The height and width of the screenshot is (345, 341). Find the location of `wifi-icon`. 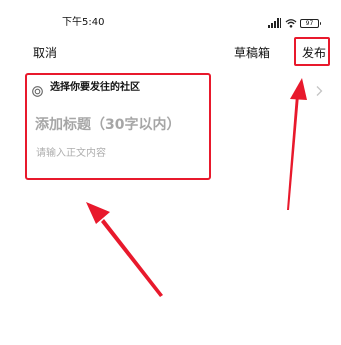

wifi-icon is located at coordinates (291, 23).